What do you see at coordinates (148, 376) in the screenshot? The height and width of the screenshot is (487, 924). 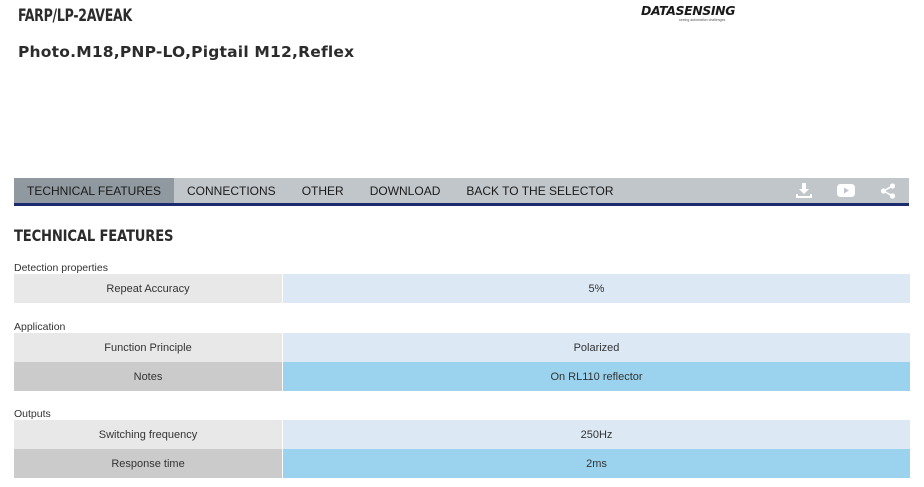 I see `row-key: Notes` at bounding box center [148, 376].